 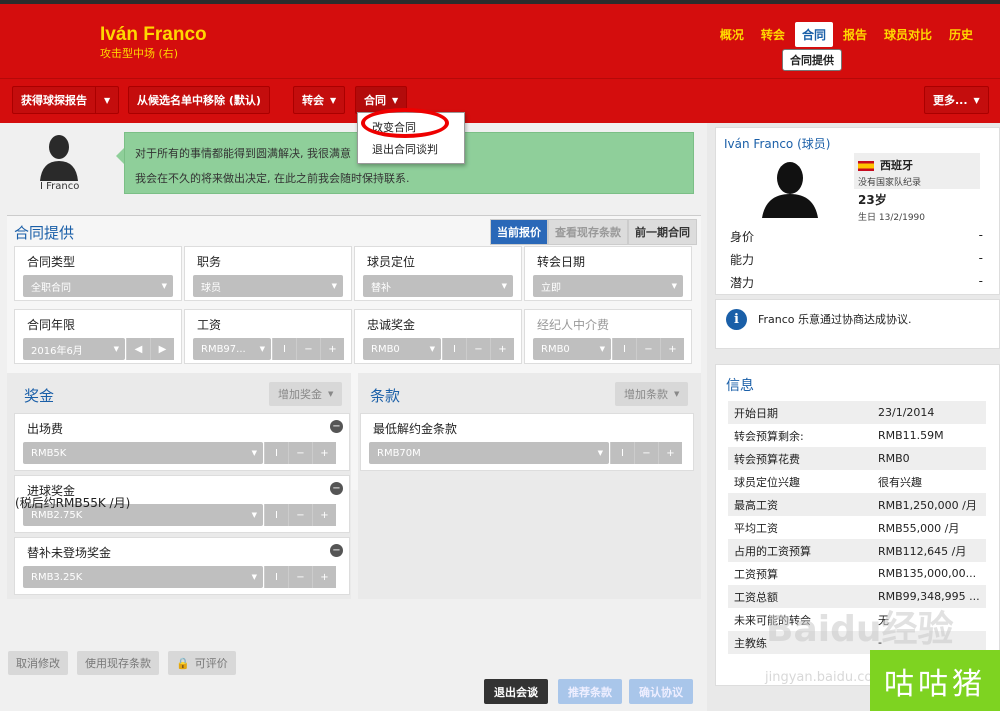 I want to click on transfer-date-select: 立即 ▼, so click(x=608, y=286).